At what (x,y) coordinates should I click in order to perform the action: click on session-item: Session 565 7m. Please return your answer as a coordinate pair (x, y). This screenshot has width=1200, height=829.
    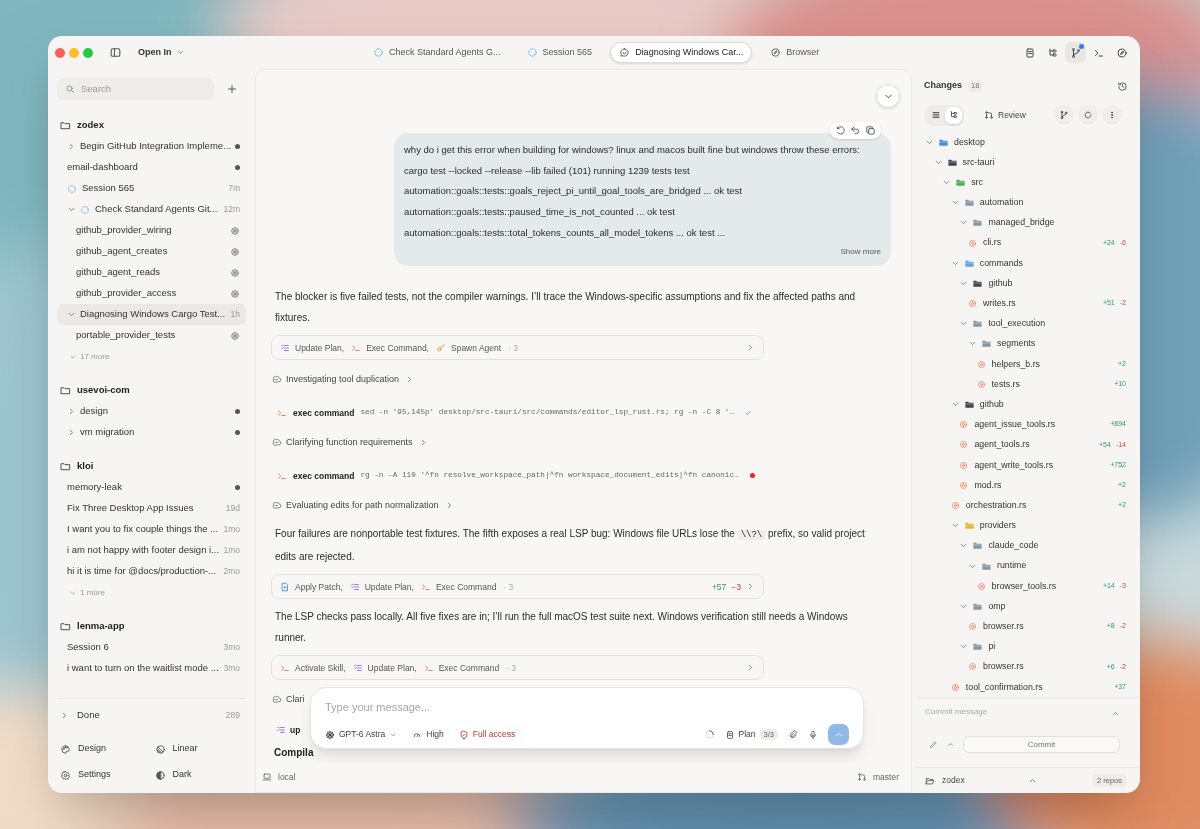
    Looking at the image, I should click on (151, 188).